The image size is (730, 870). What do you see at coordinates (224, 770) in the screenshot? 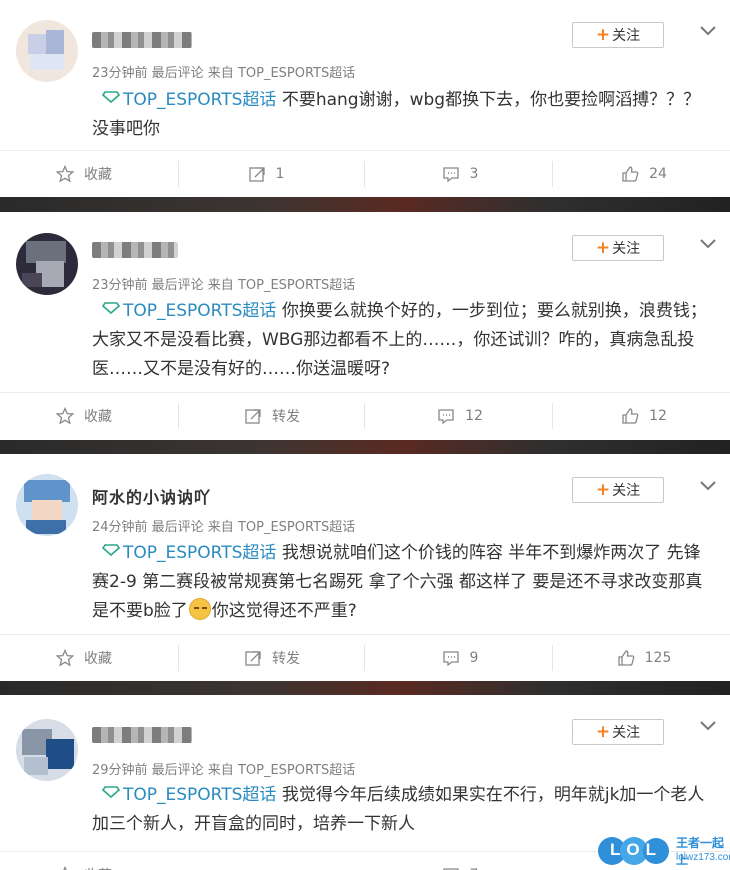
I see `comment-meta: 29分钟前 最后评论 来自 TOP_ESPORTS超话` at bounding box center [224, 770].